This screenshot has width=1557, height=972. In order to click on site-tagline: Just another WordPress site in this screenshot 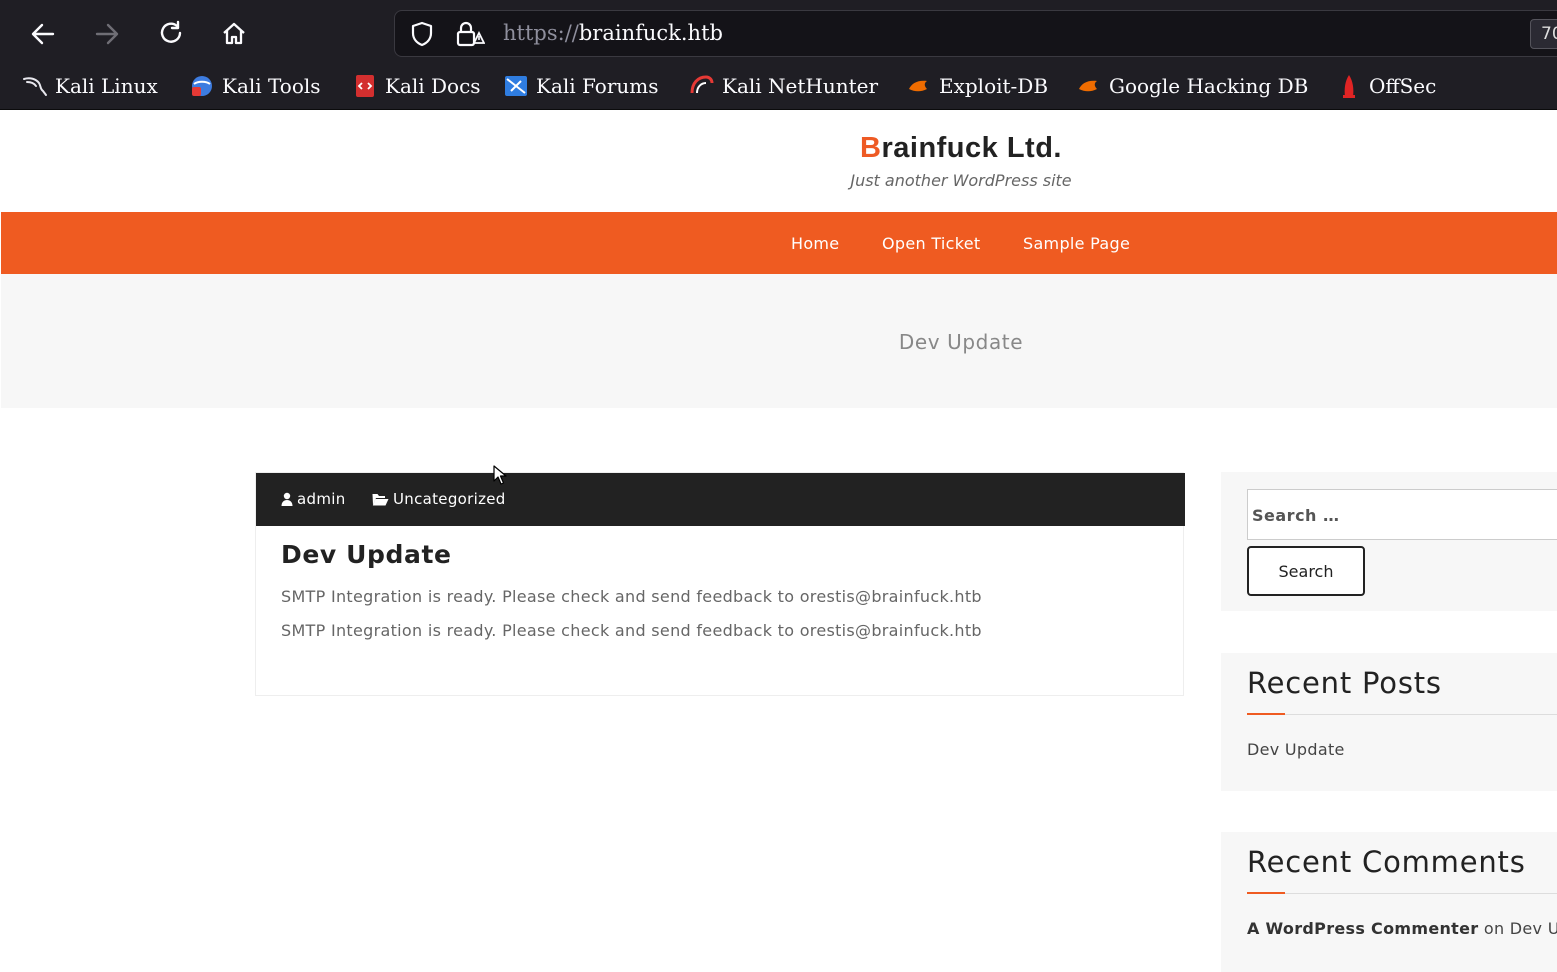, I will do `click(961, 180)`.